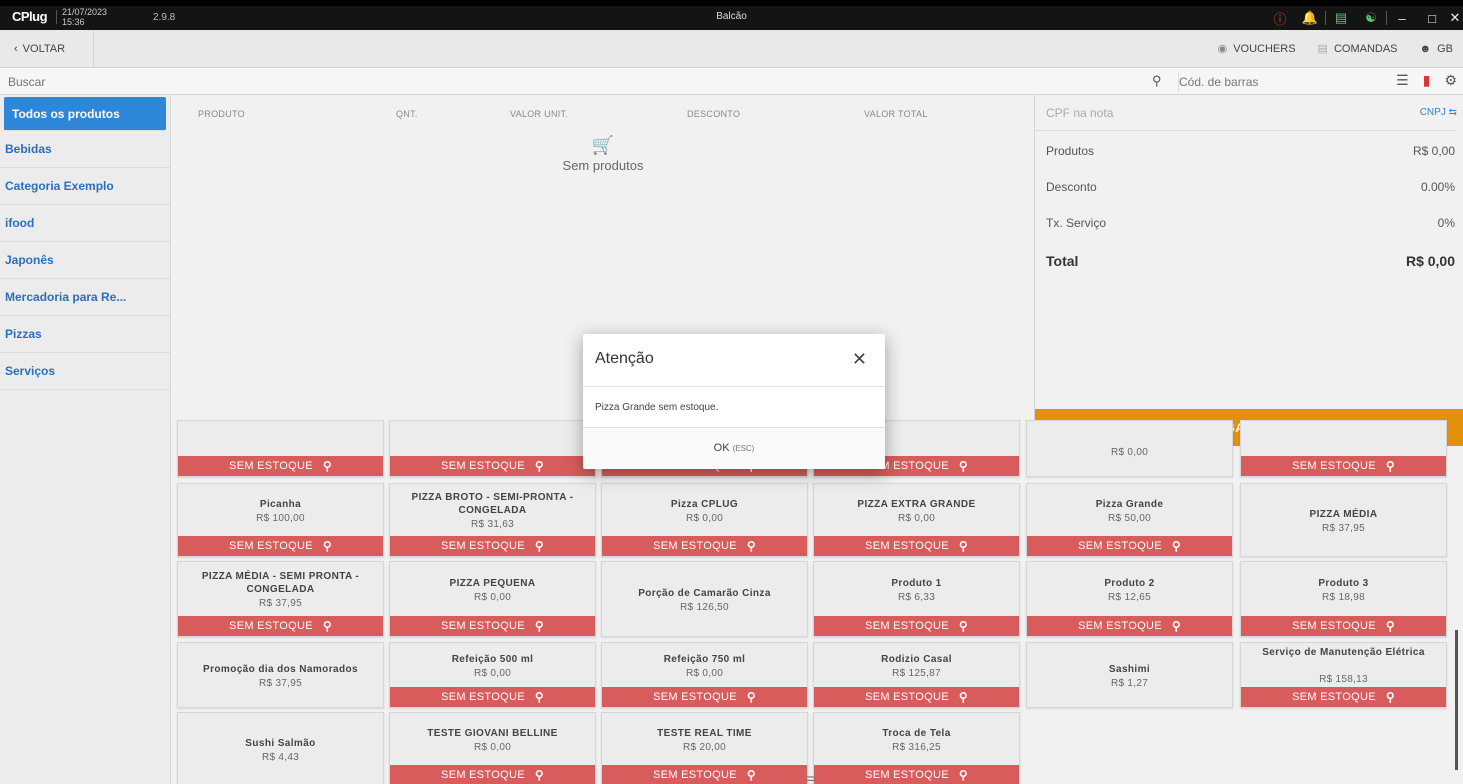  I want to click on product-card: Porção de Camarão Cinza R$ 126,50, so click(704, 599).